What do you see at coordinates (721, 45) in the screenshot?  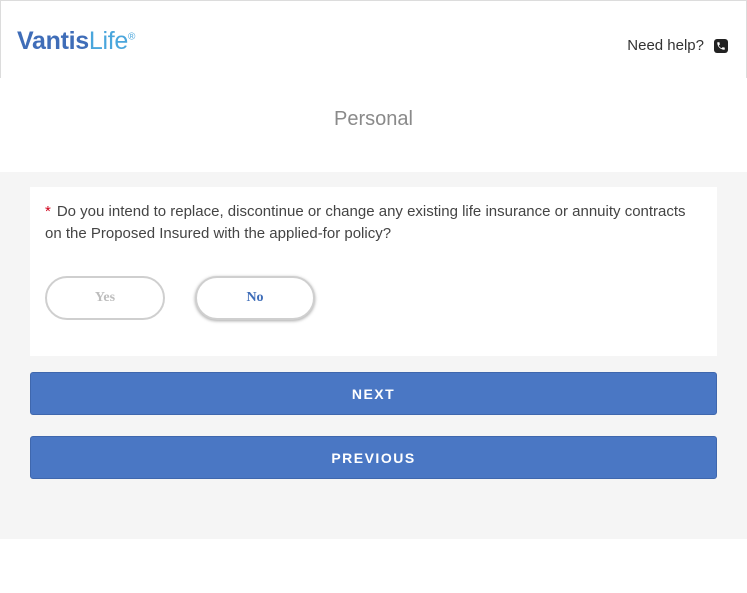 I see `phone-icon` at bounding box center [721, 45].